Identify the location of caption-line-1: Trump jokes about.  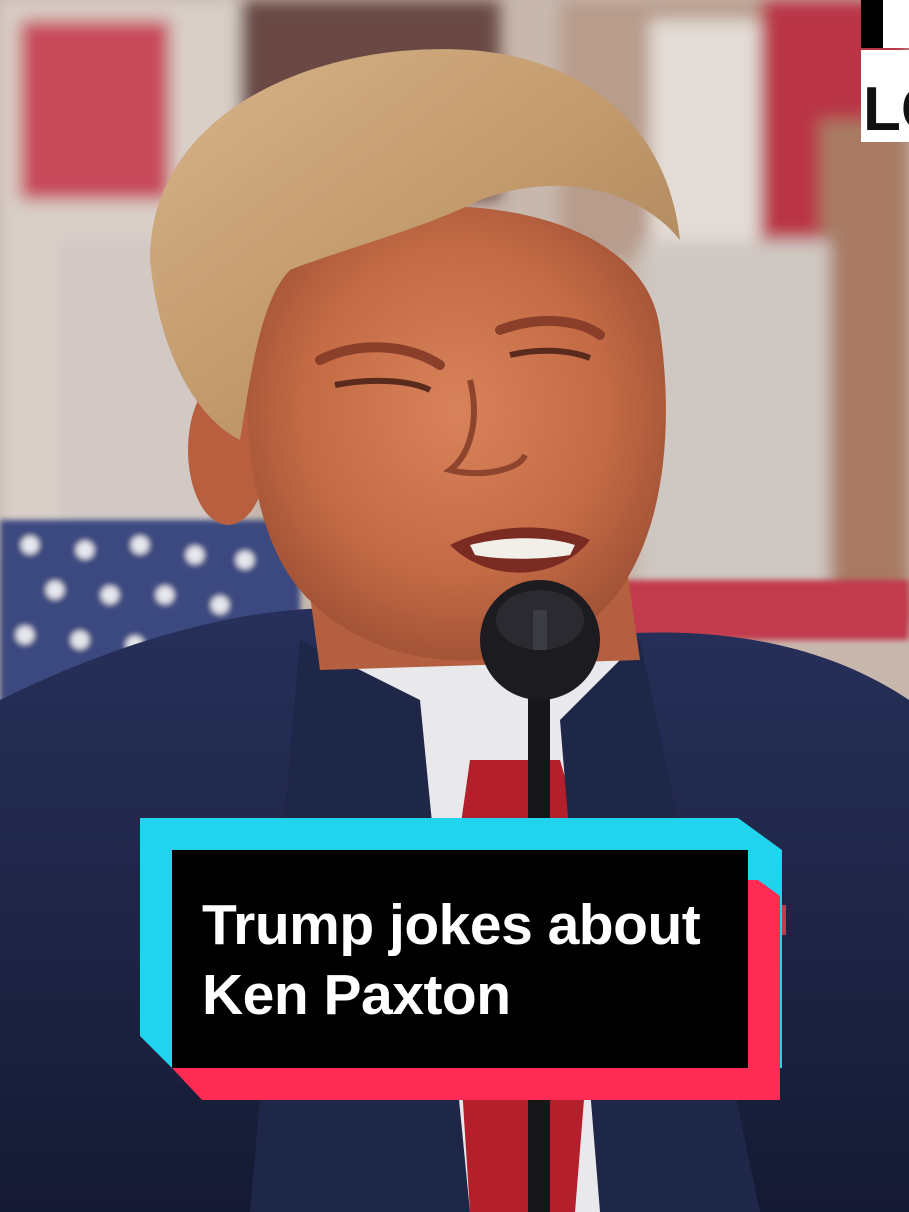
(451, 925).